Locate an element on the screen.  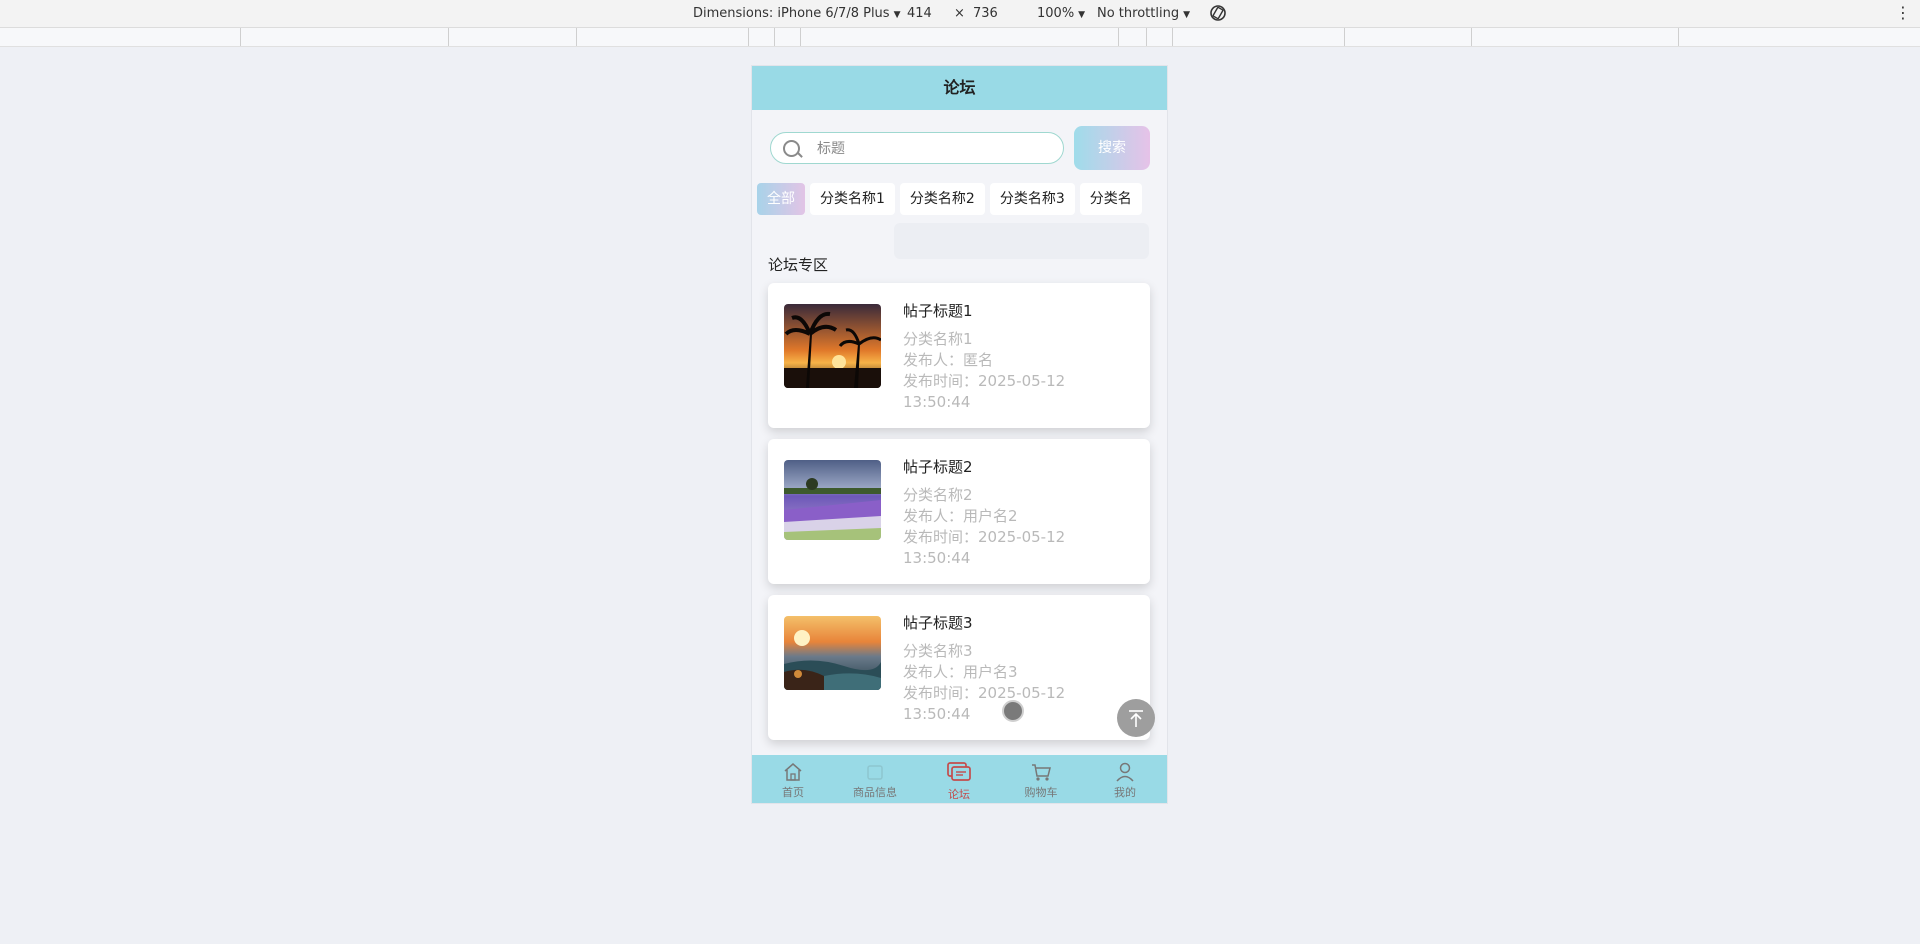
device-selector: Dimensions: iPhone 6/7/8 Plus ▼ is located at coordinates (797, 13).